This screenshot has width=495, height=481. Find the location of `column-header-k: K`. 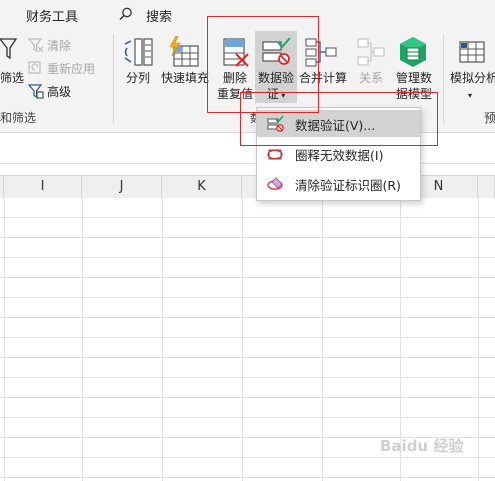

column-header-k: K is located at coordinates (202, 187).